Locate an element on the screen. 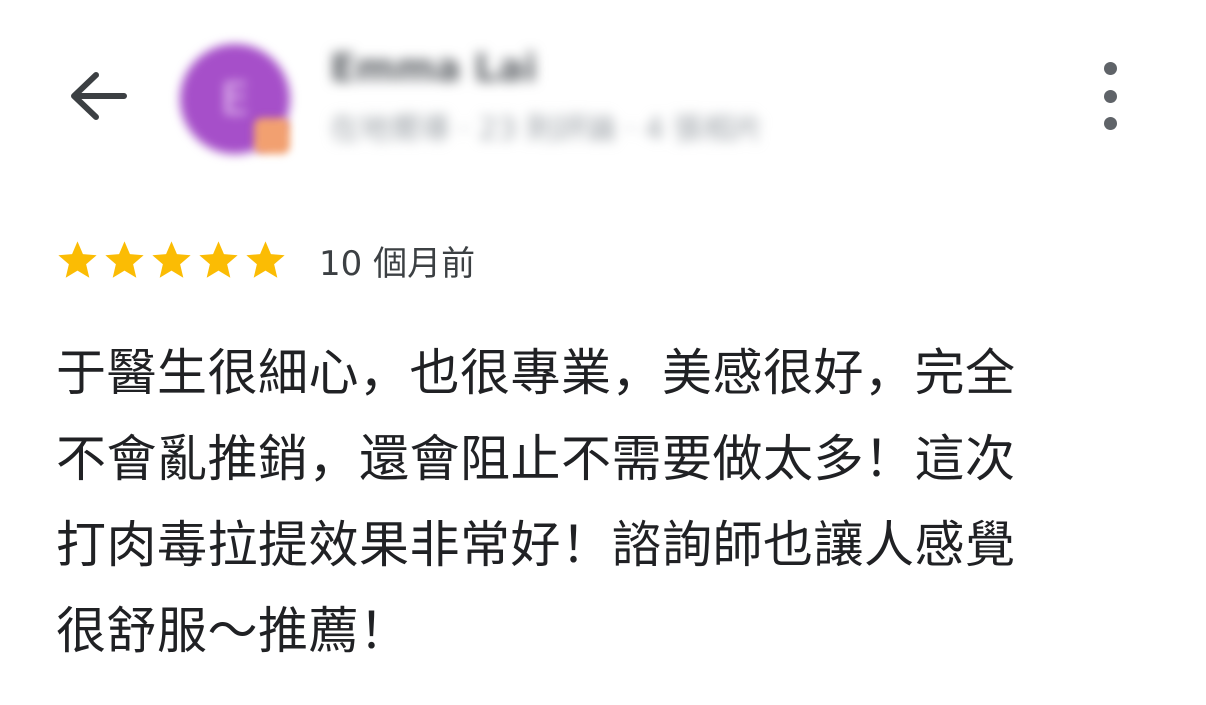 The width and height of the screenshot is (1206, 705). more-vert-icon is located at coordinates (1110, 68).